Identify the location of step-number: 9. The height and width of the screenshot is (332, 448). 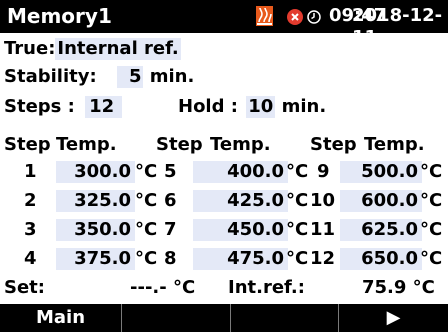
(323, 171).